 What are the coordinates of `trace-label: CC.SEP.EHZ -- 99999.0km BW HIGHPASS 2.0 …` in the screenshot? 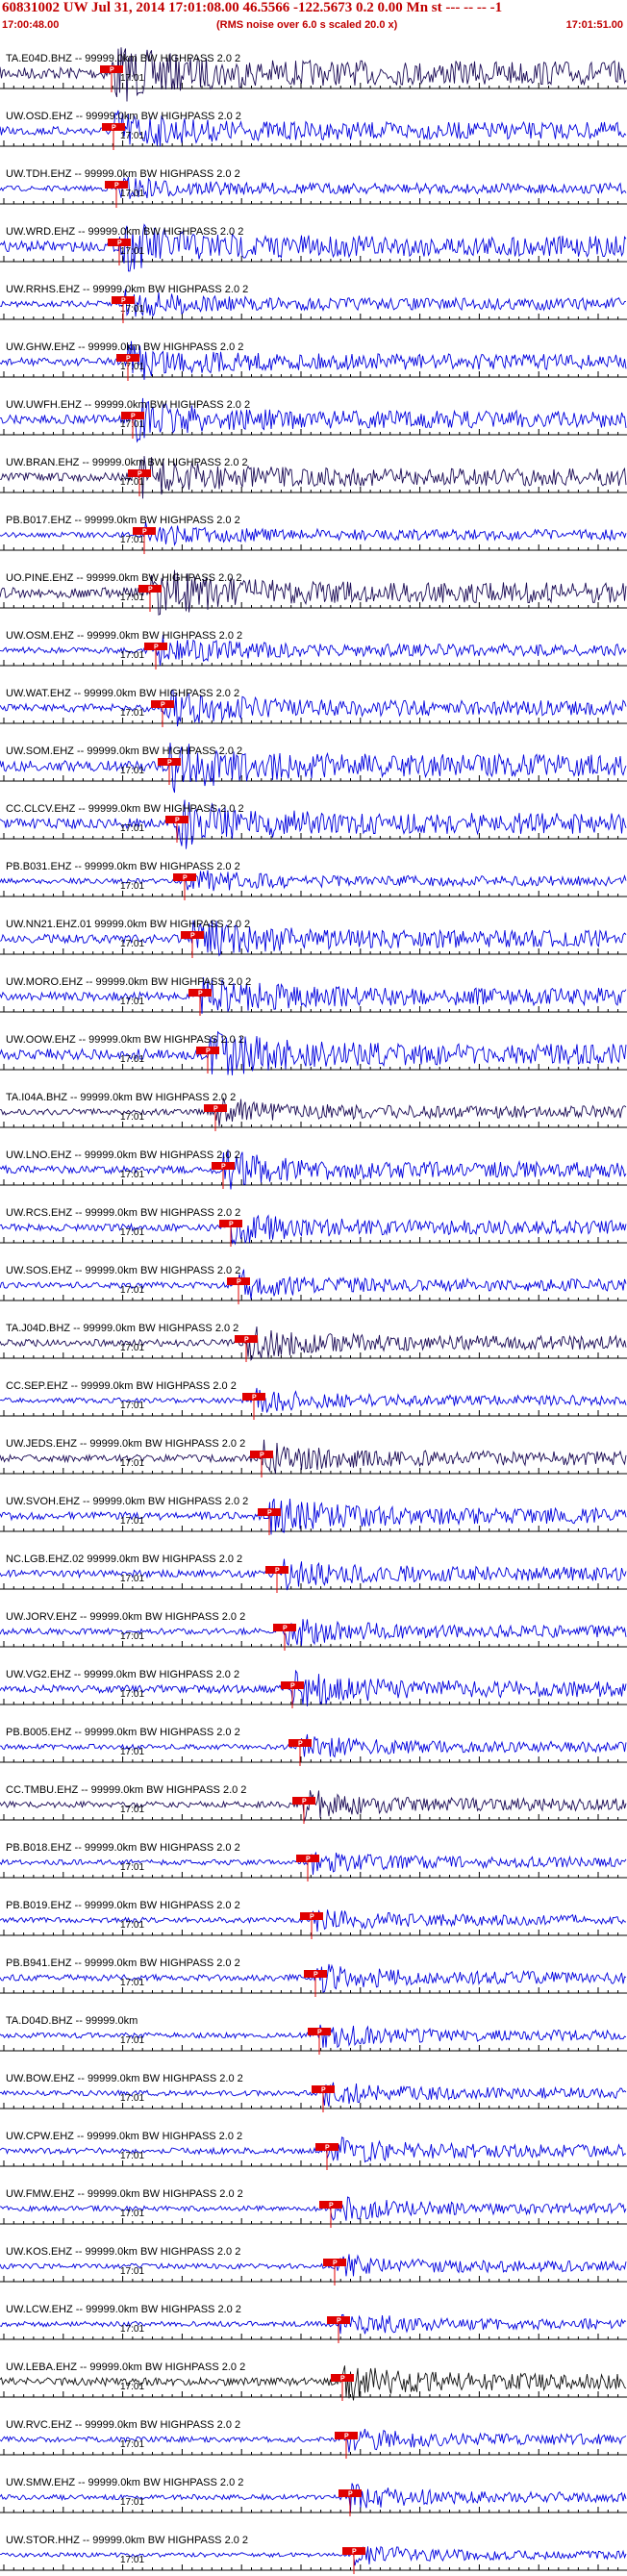 It's located at (122, 1386).